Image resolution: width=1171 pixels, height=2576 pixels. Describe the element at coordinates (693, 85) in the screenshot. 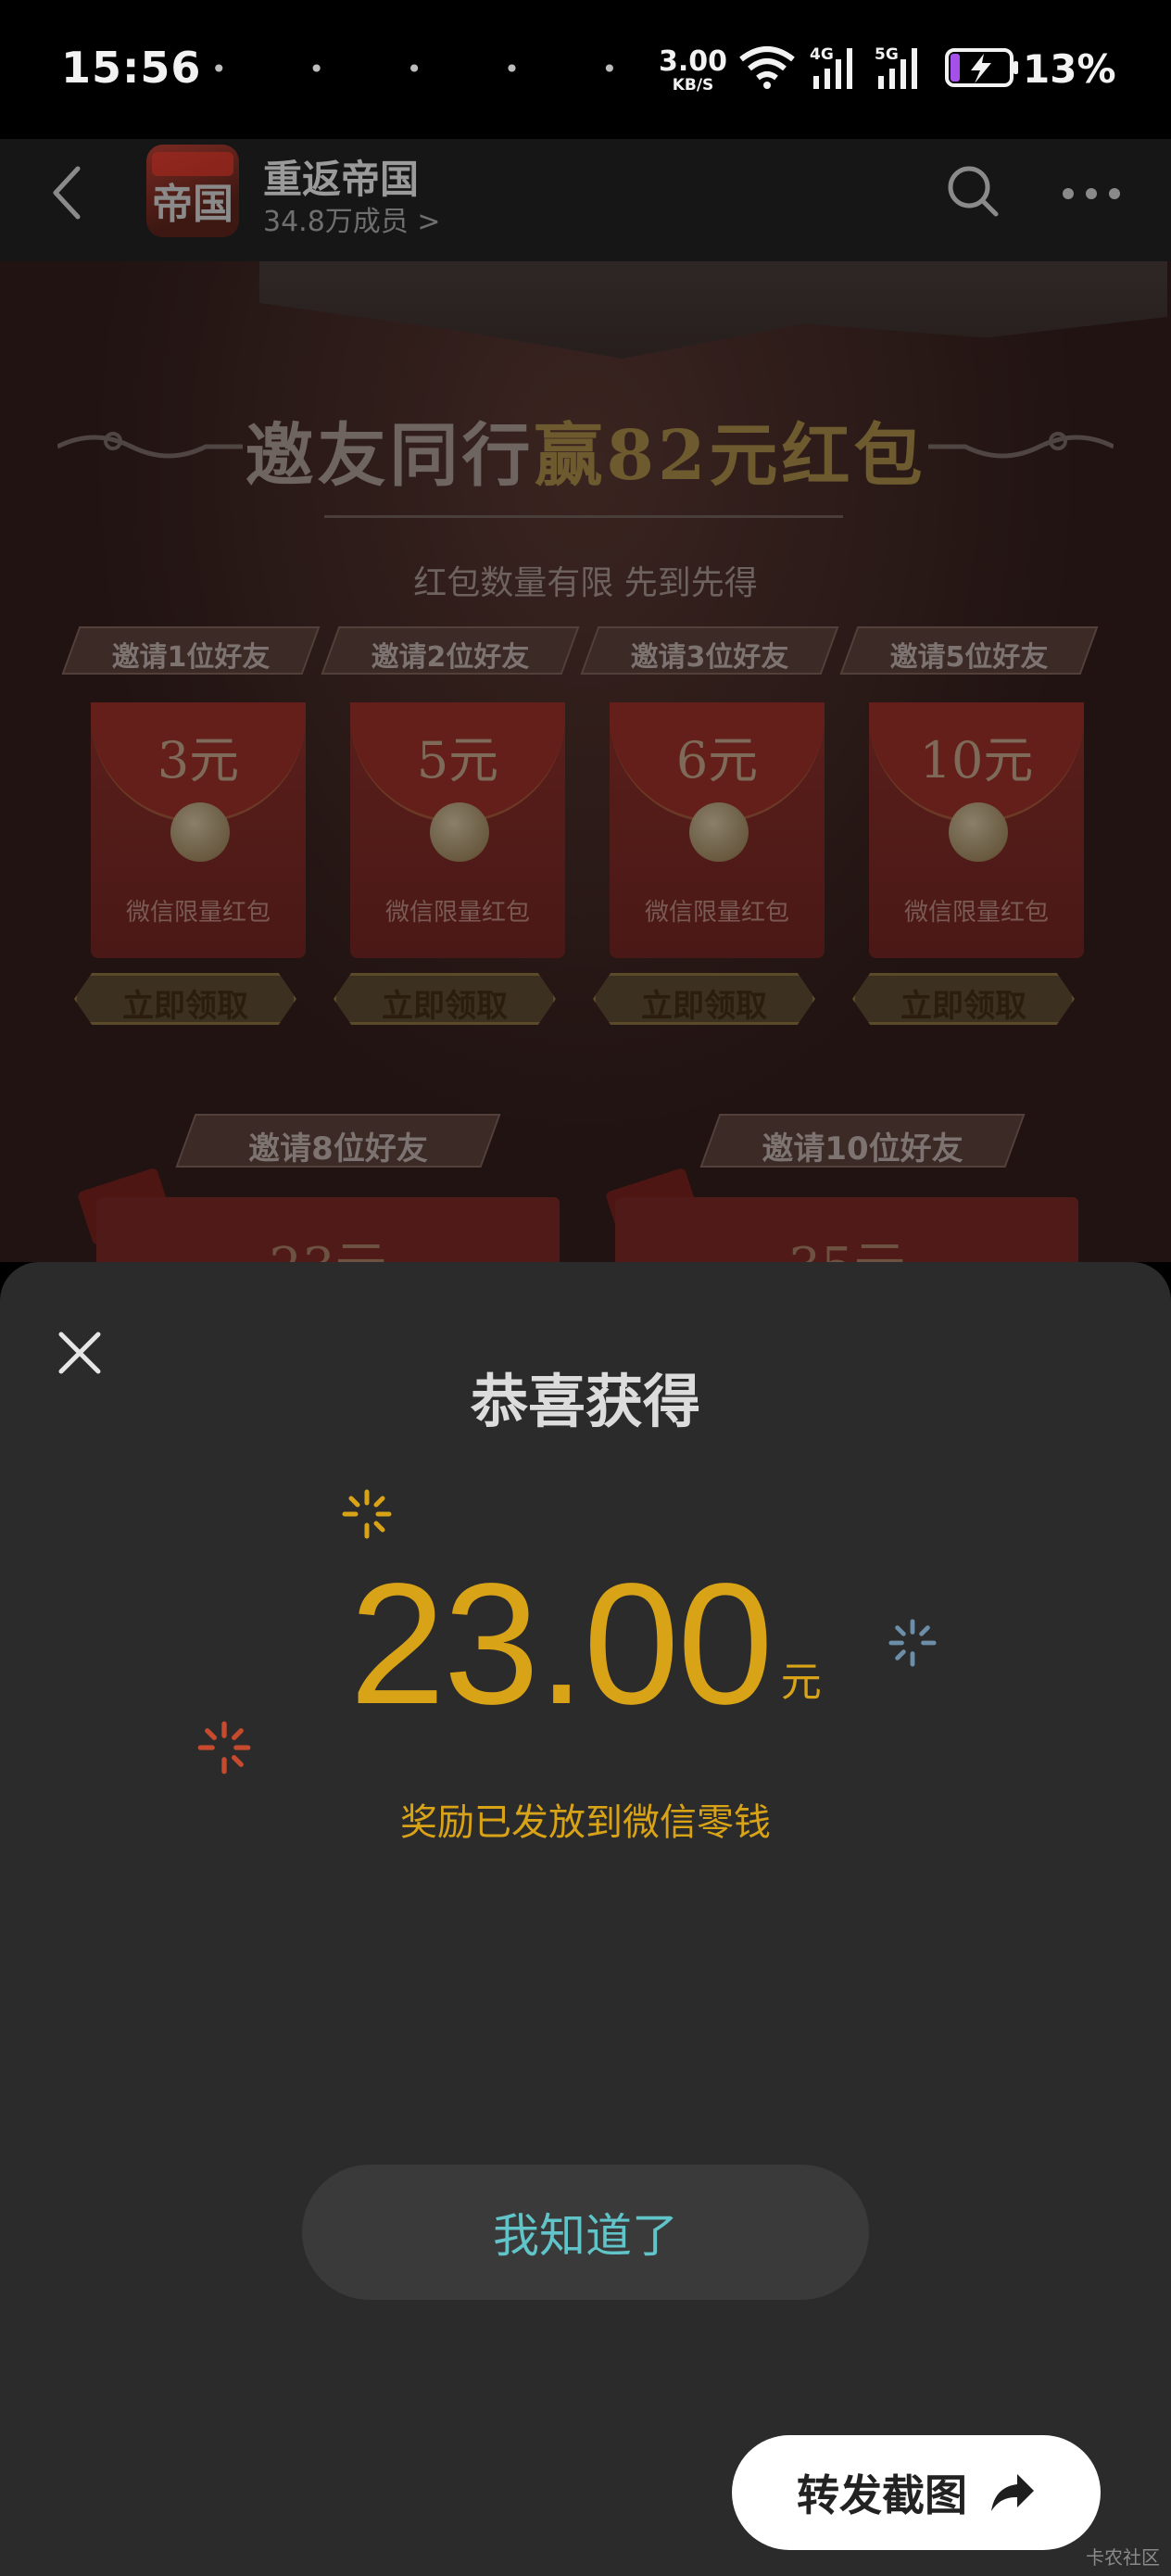

I see `network-speed-unit: KB/S` at that location.